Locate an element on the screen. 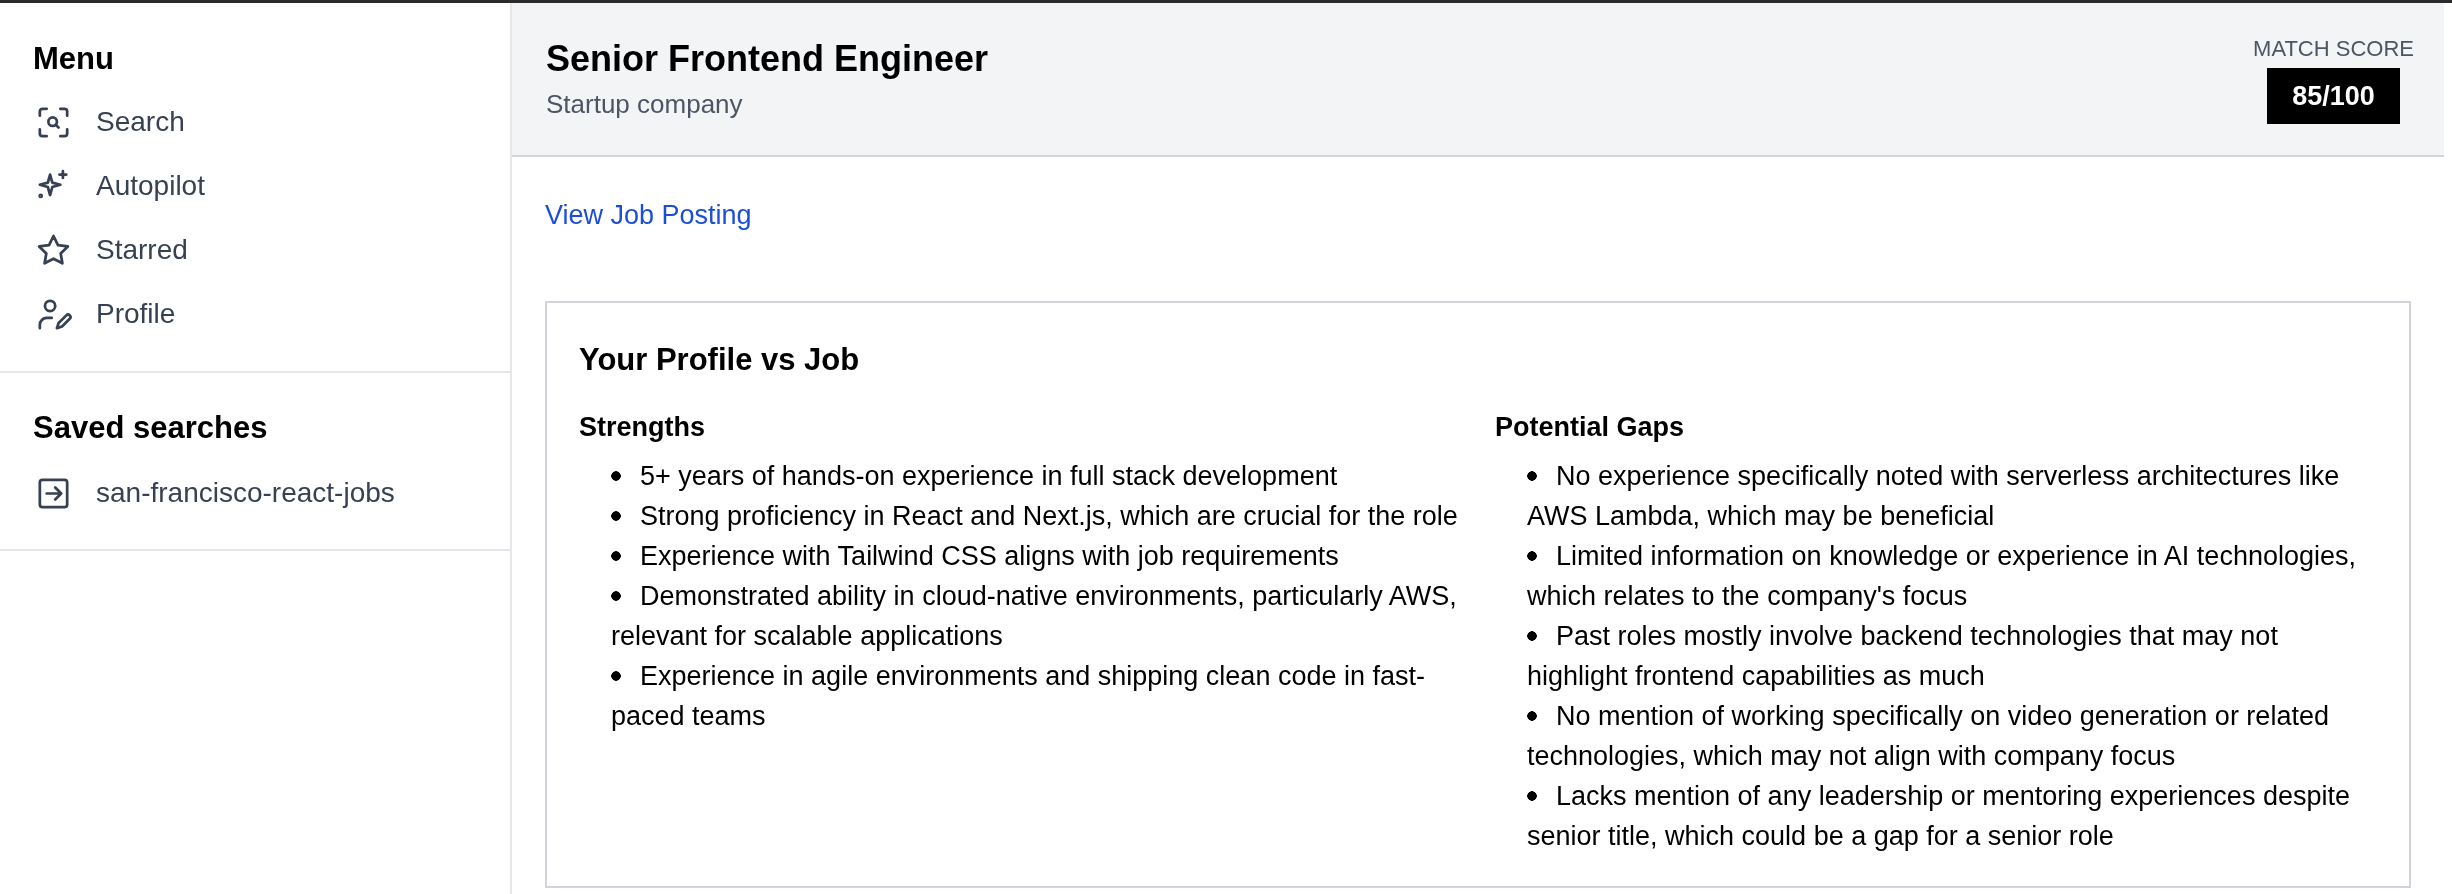  saved-search-item: san-francisco-react-jobs is located at coordinates (218, 493).